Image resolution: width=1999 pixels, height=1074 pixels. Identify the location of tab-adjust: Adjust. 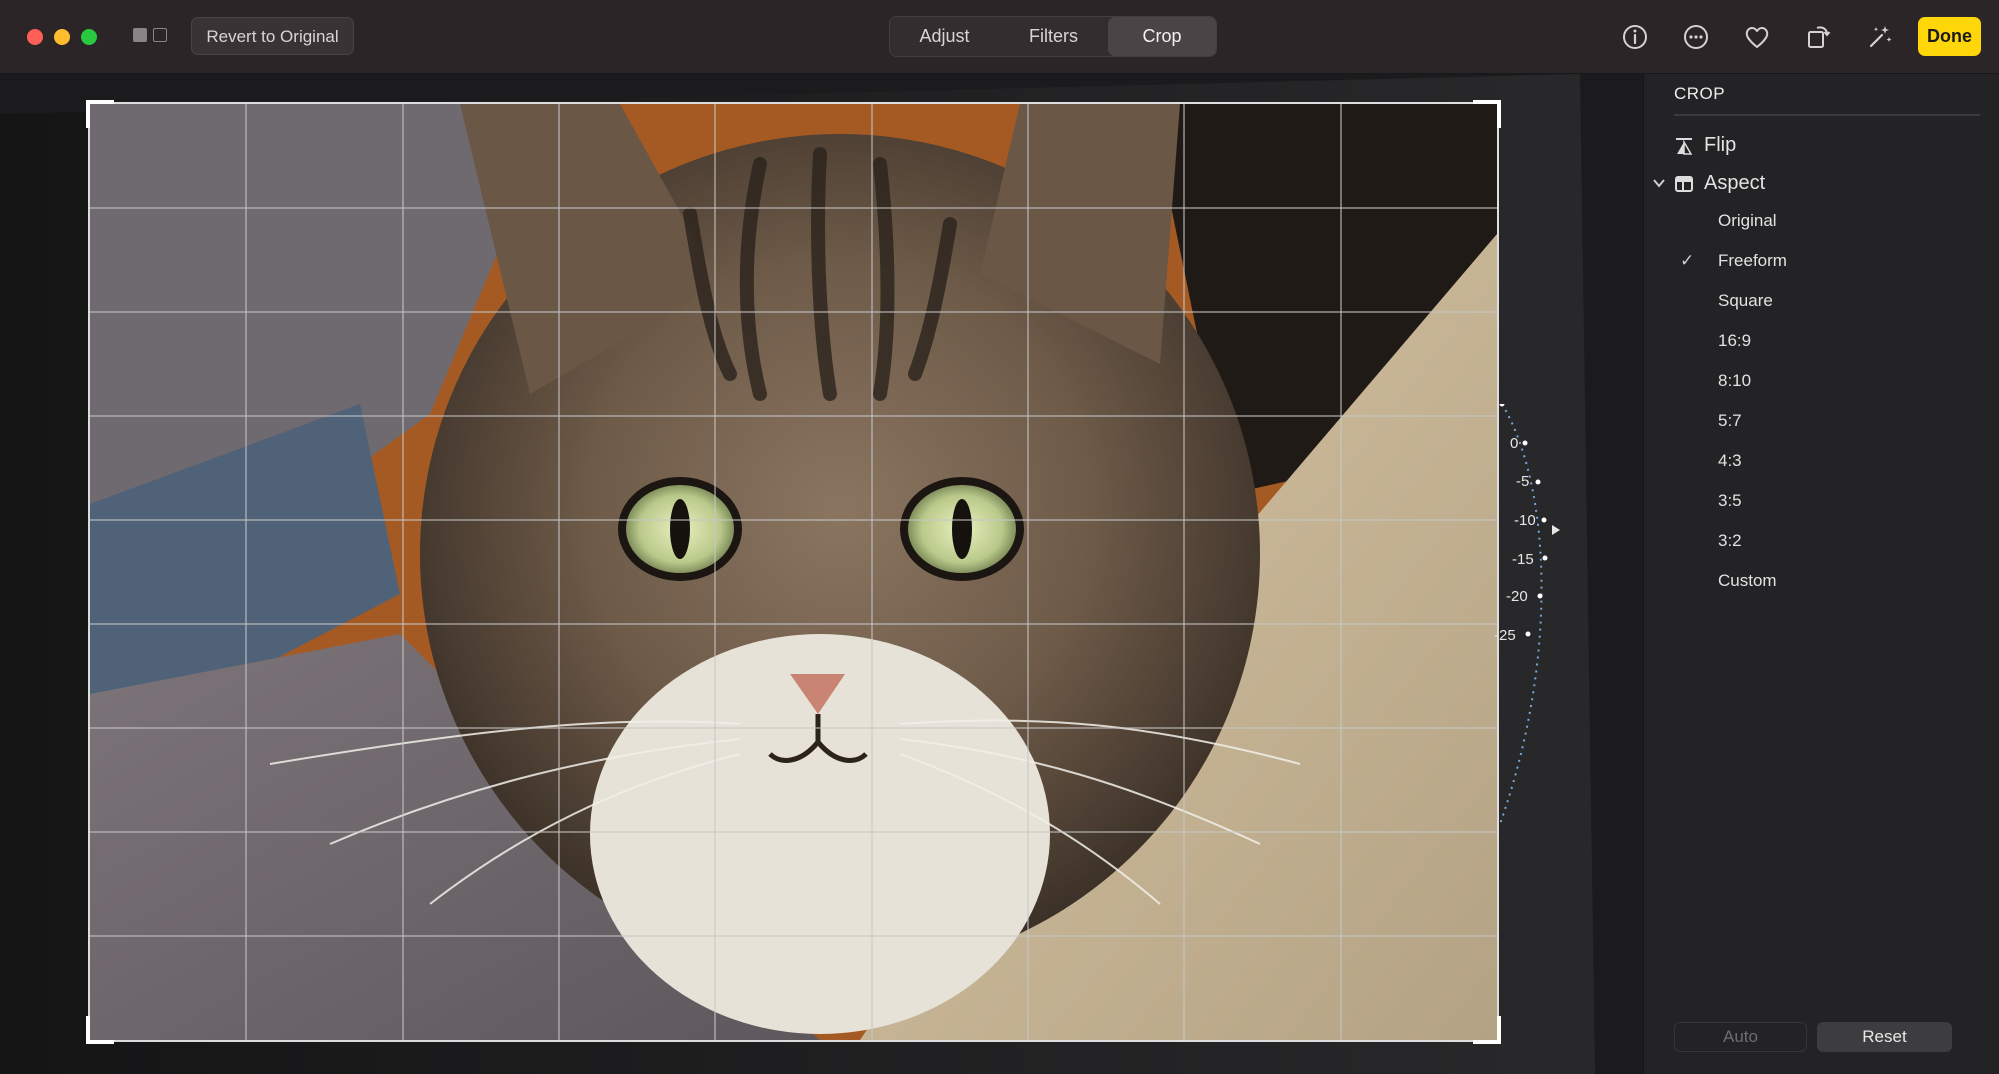
(944, 36).